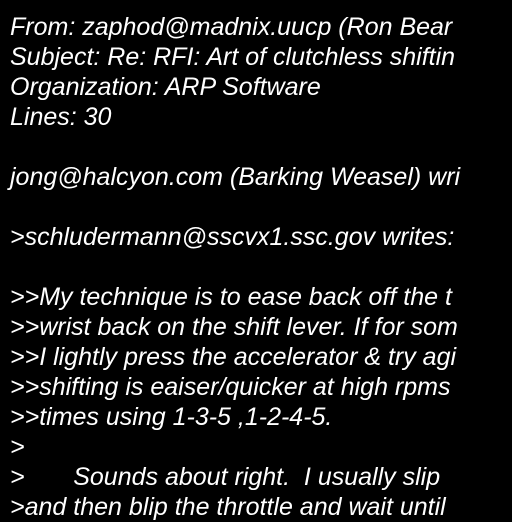 The height and width of the screenshot is (522, 512). What do you see at coordinates (171, 417) in the screenshot?
I see `text-line: >>times using 1-3-5 ,1-2-4-5.` at bounding box center [171, 417].